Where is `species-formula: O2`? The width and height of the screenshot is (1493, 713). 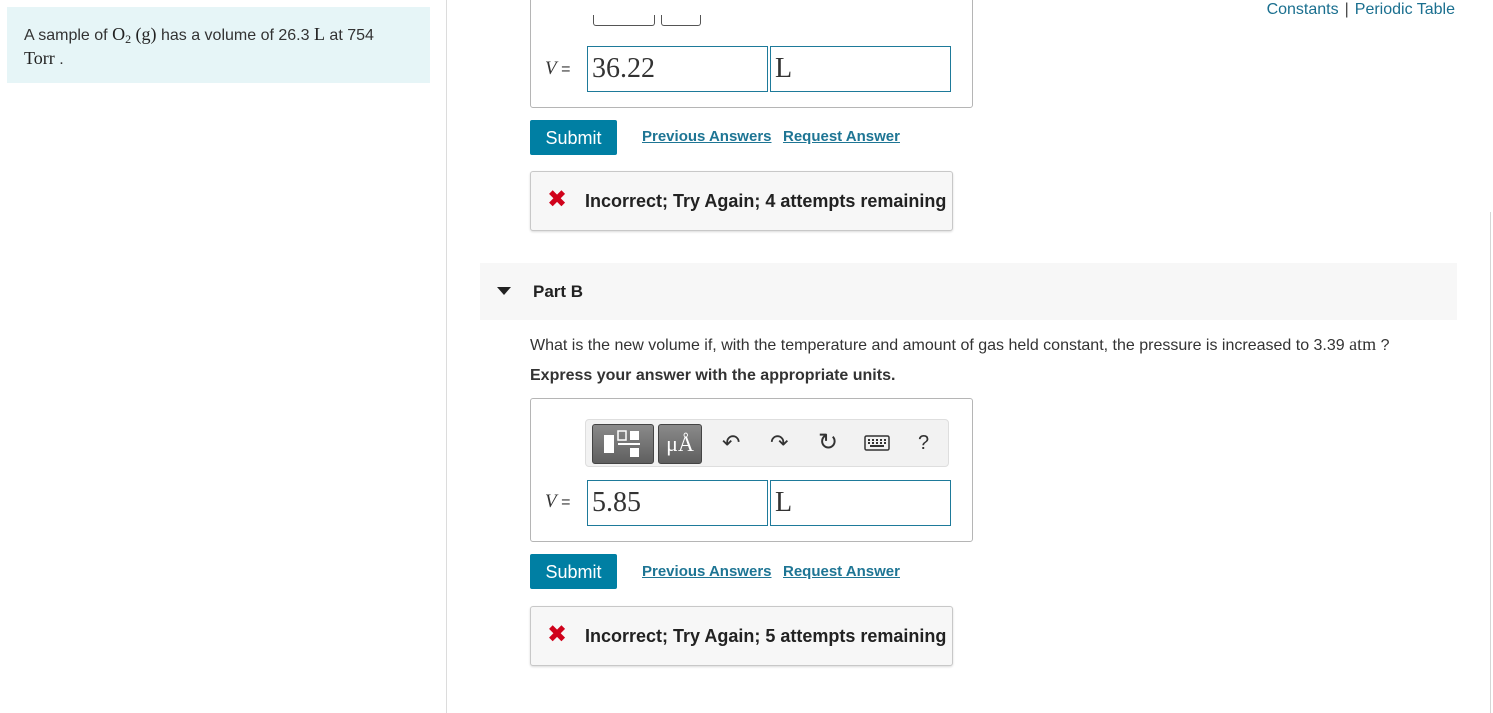
species-formula: O2 is located at coordinates (122, 35).